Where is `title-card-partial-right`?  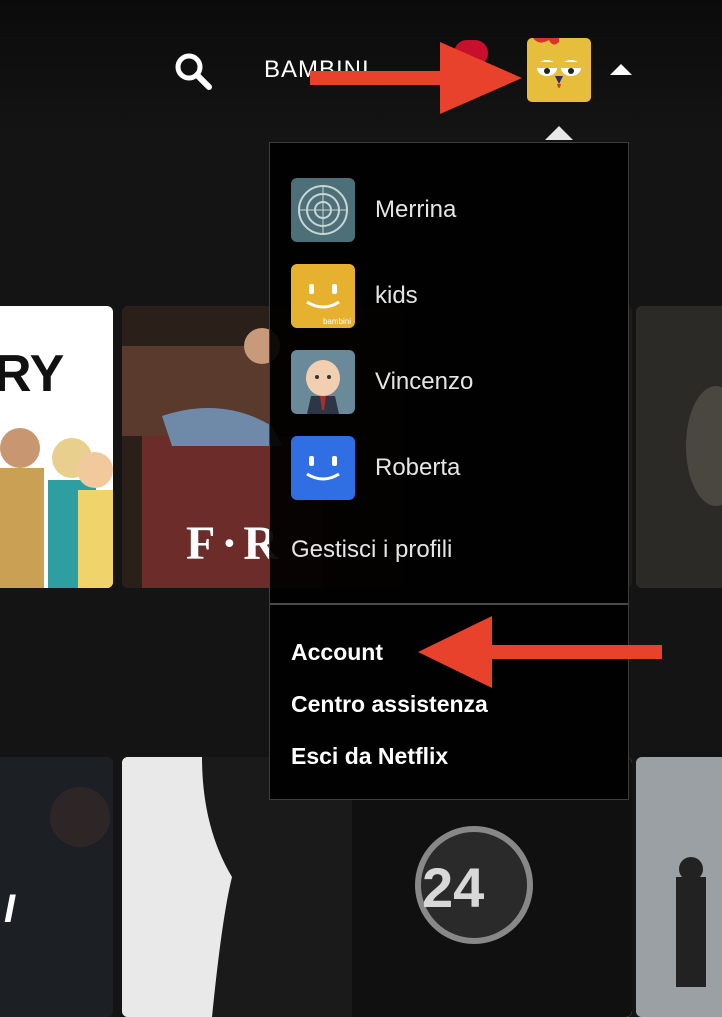 title-card-partial-right is located at coordinates (679, 447).